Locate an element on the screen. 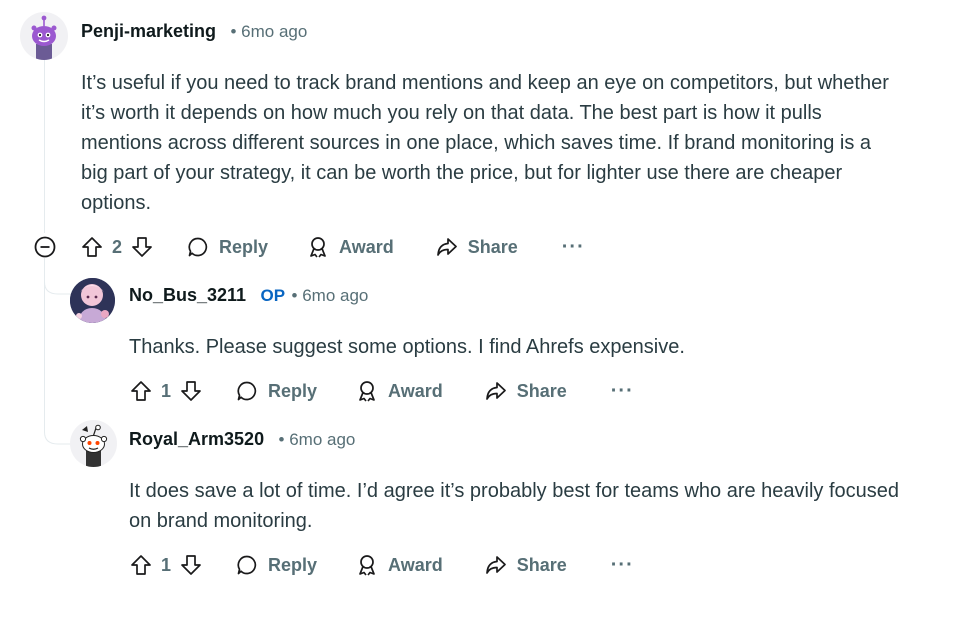 The width and height of the screenshot is (976, 633). collapse-icon is located at coordinates (45, 247).